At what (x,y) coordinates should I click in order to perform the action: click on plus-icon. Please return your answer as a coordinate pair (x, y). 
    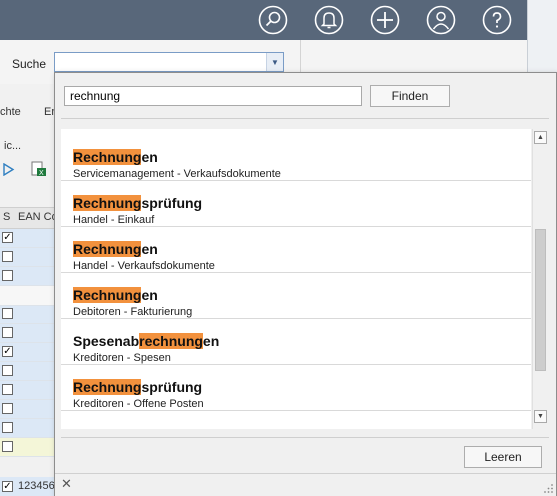
    Looking at the image, I should click on (385, 20).